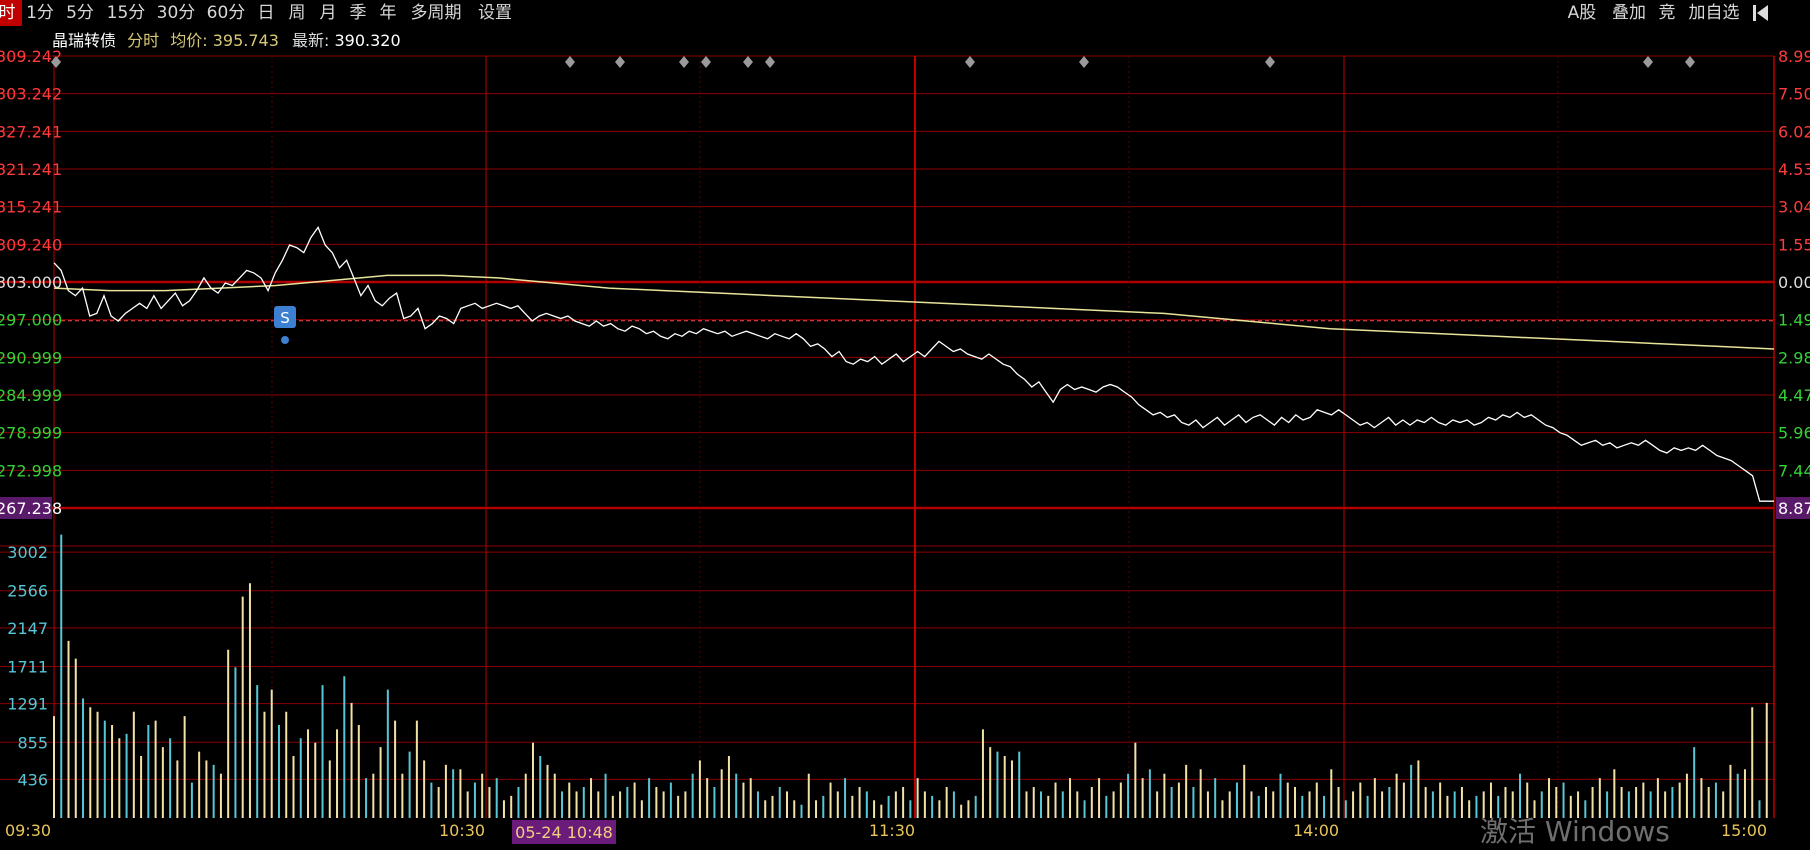 This screenshot has width=1810, height=850. I want to click on volume-tick: 2566, so click(27, 591).